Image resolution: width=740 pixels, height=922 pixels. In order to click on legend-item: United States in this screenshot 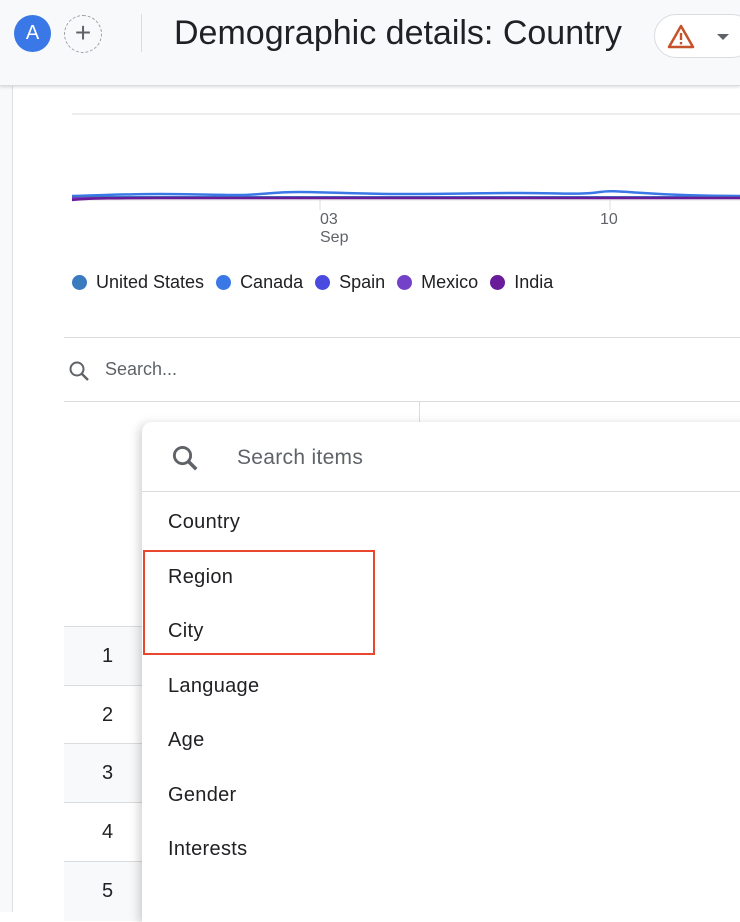, I will do `click(138, 282)`.